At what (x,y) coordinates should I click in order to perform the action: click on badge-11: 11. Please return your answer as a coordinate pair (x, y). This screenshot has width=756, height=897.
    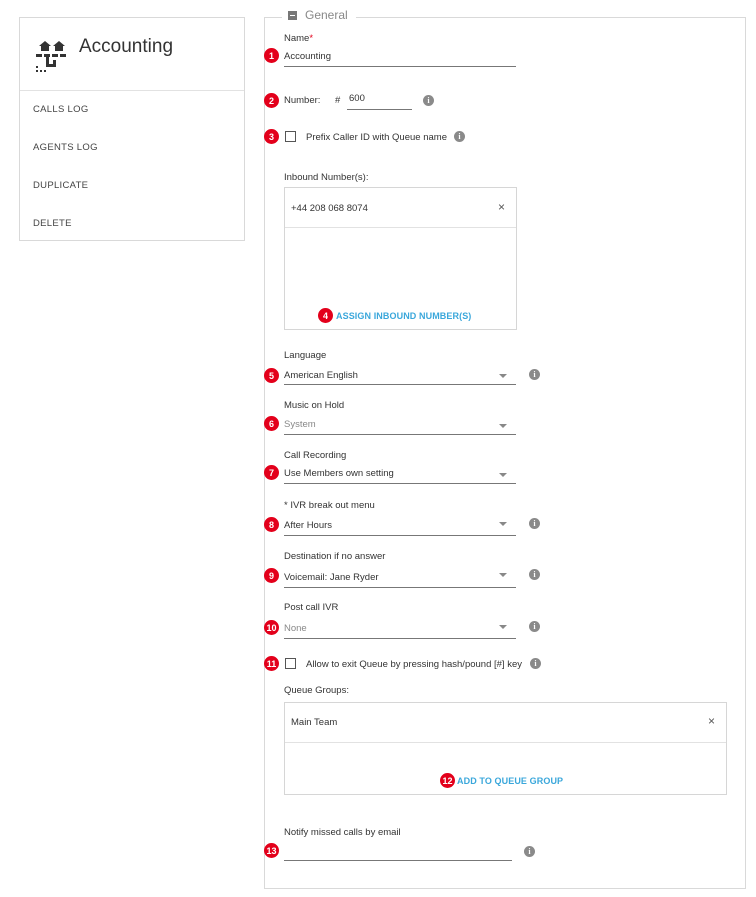
    Looking at the image, I should click on (271, 663).